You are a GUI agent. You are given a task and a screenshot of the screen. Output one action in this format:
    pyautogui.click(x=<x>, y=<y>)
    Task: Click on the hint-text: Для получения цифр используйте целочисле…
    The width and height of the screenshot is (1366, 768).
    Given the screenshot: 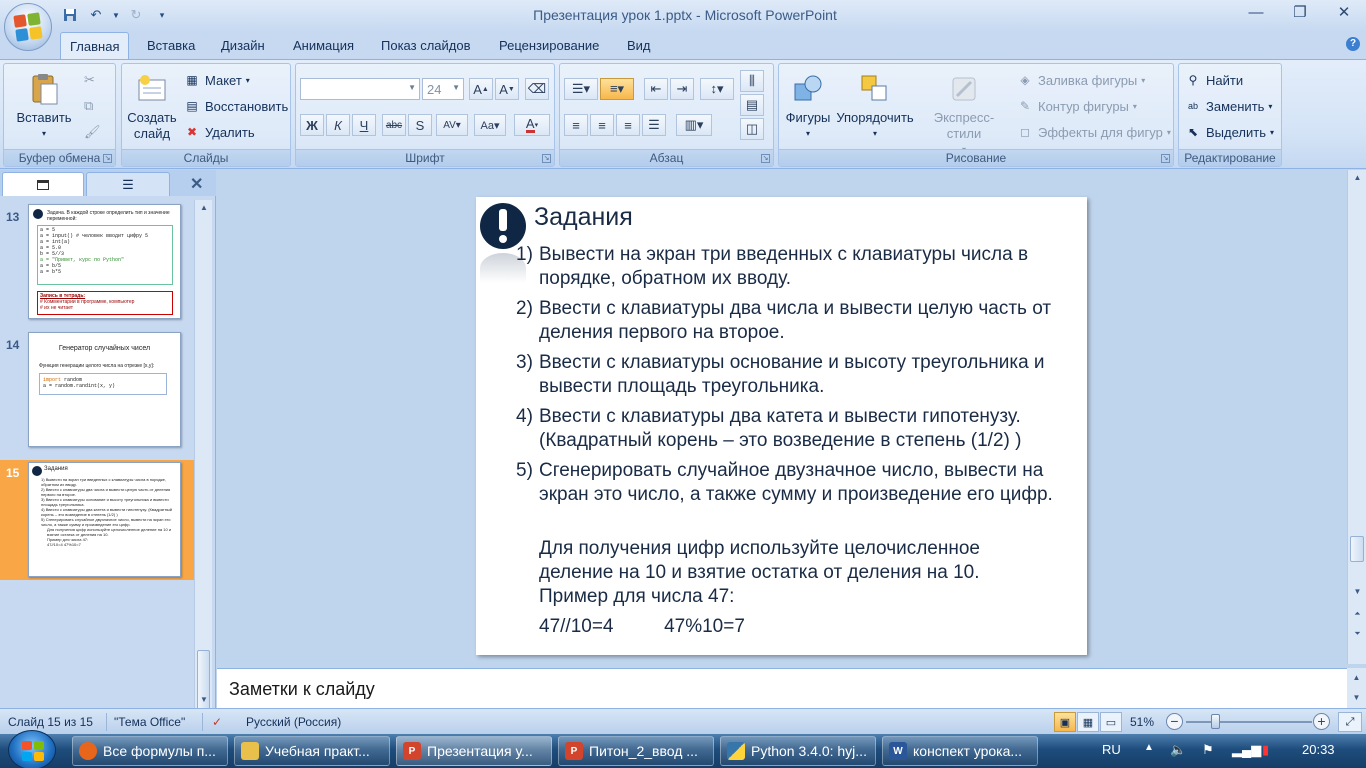 What is the action you would take?
    pyautogui.click(x=784, y=561)
    